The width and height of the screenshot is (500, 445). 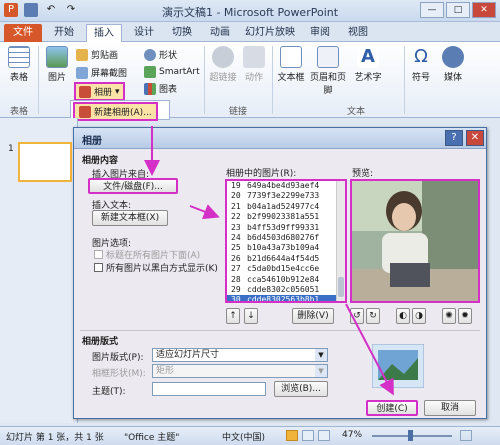 I want to click on list-scrollbar, so click(x=340, y=241).